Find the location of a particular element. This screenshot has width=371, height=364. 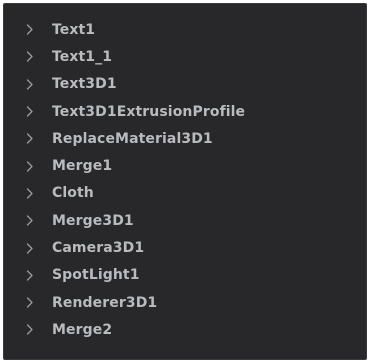

tree-item-label: Camera3D1 is located at coordinates (98, 248).